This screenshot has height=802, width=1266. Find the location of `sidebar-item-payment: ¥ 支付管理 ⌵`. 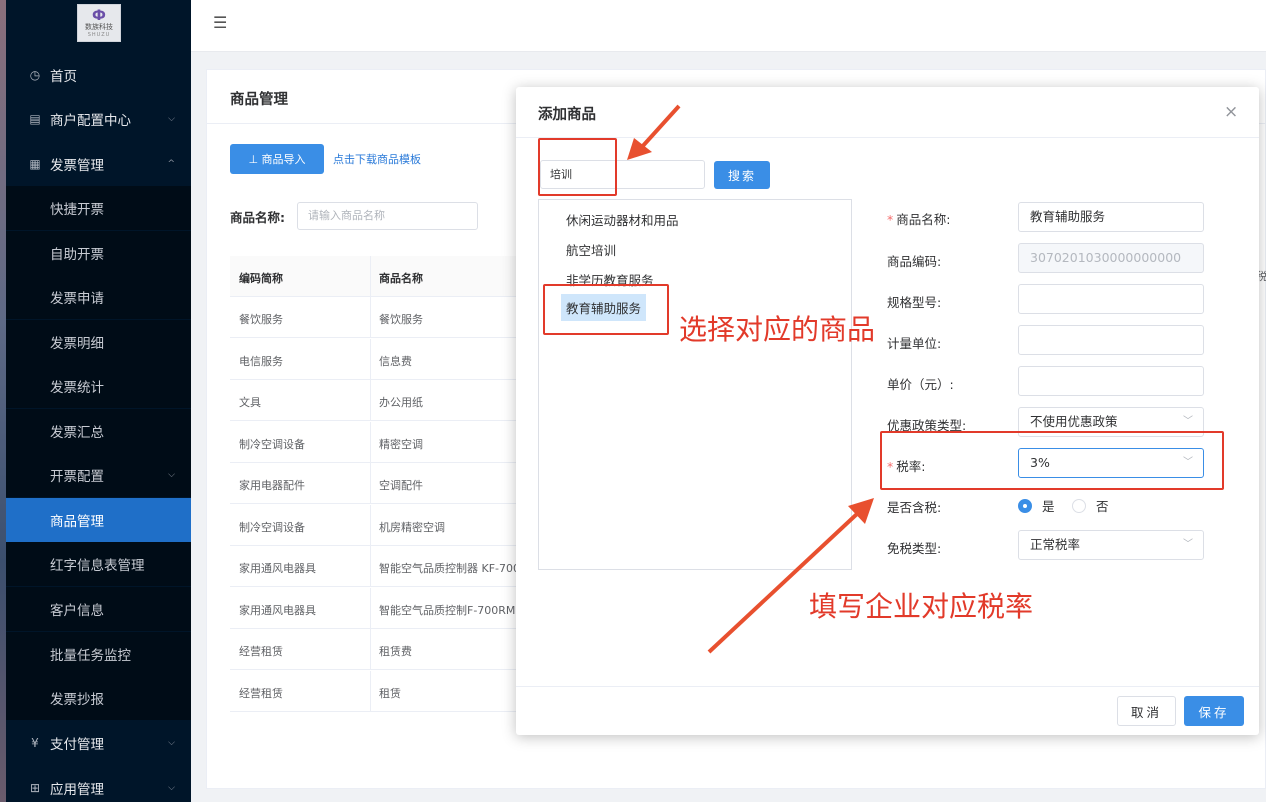

sidebar-item-payment: ¥ 支付管理 ⌵ is located at coordinates (98, 743).